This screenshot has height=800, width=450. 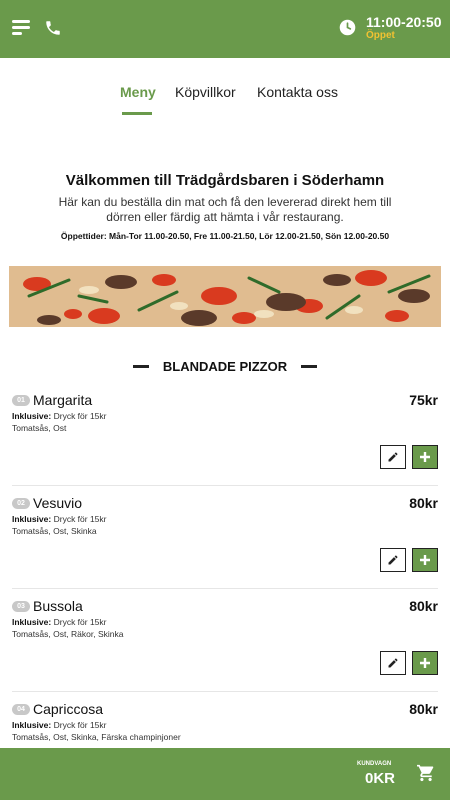 What do you see at coordinates (380, 35) in the screenshot?
I see `open-status: Öppet` at bounding box center [380, 35].